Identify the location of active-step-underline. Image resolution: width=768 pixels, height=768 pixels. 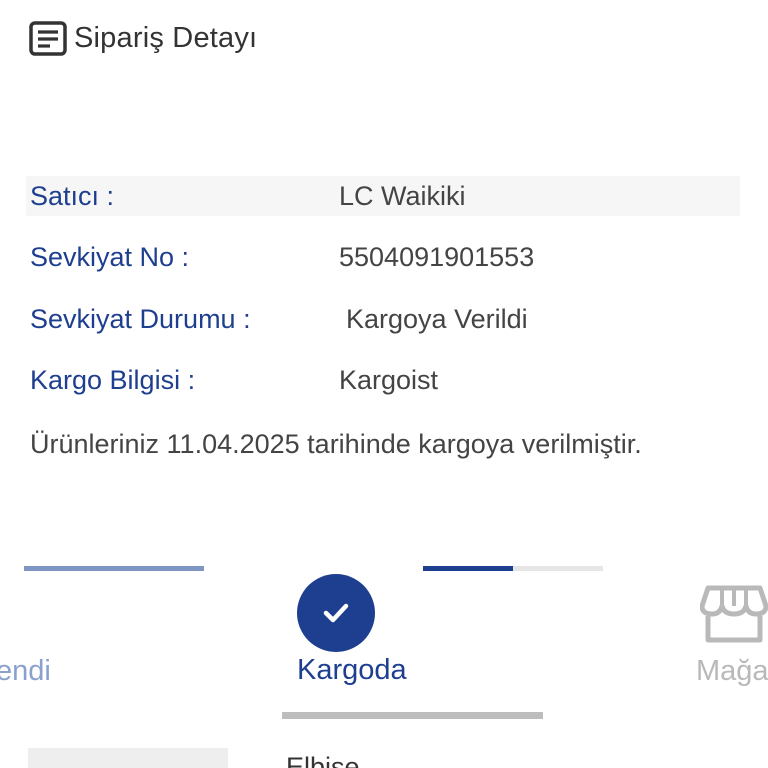
(412, 715).